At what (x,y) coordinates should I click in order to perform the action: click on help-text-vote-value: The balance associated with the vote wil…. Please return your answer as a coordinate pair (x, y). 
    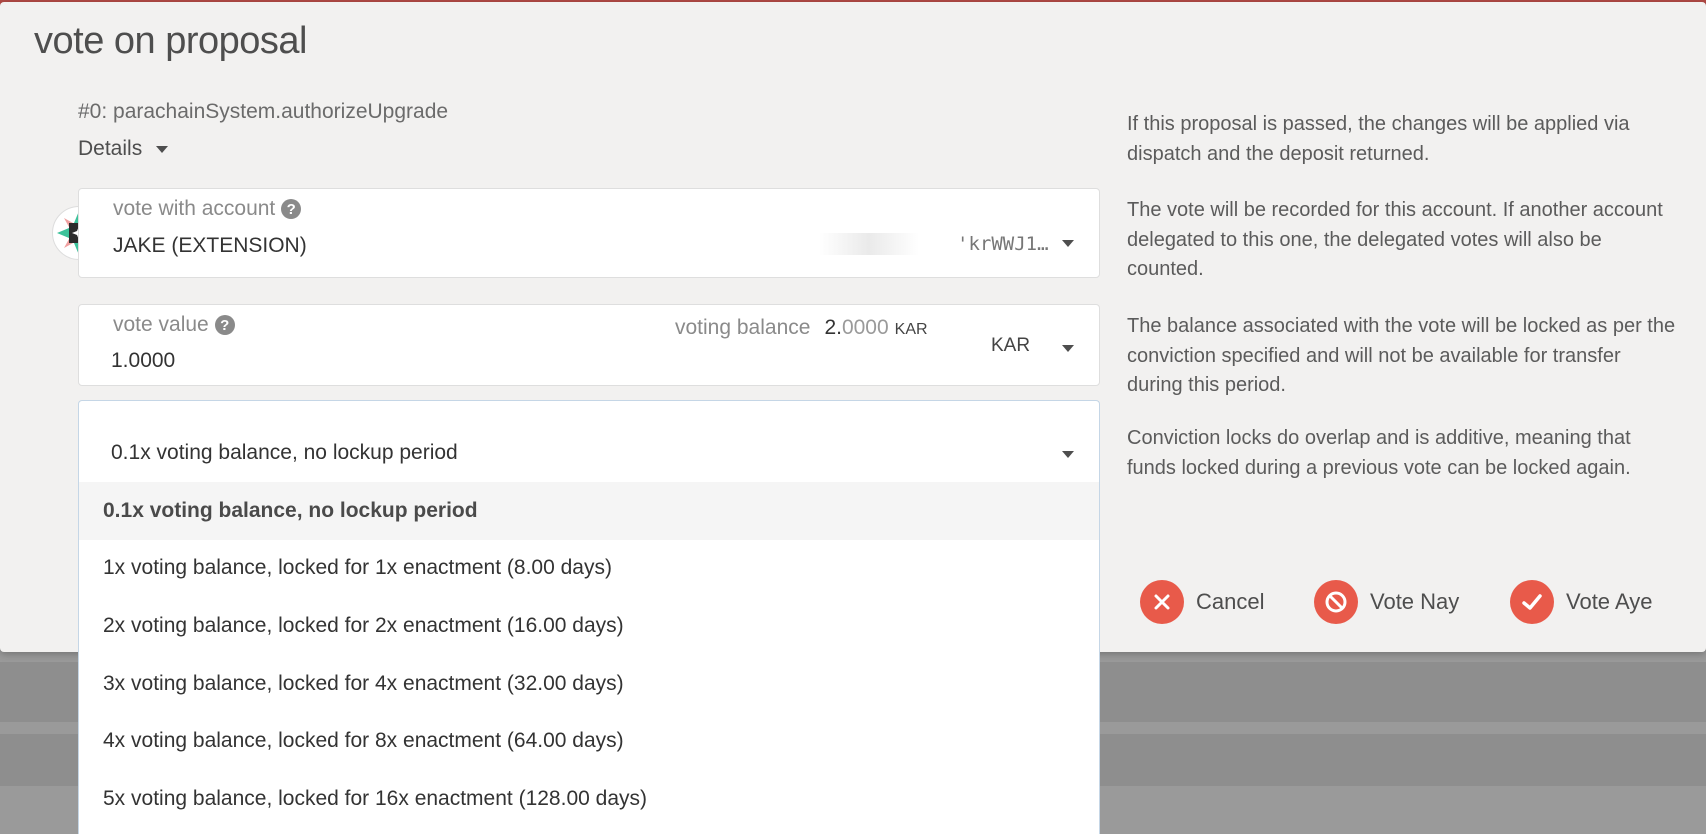
    Looking at the image, I should click on (1401, 355).